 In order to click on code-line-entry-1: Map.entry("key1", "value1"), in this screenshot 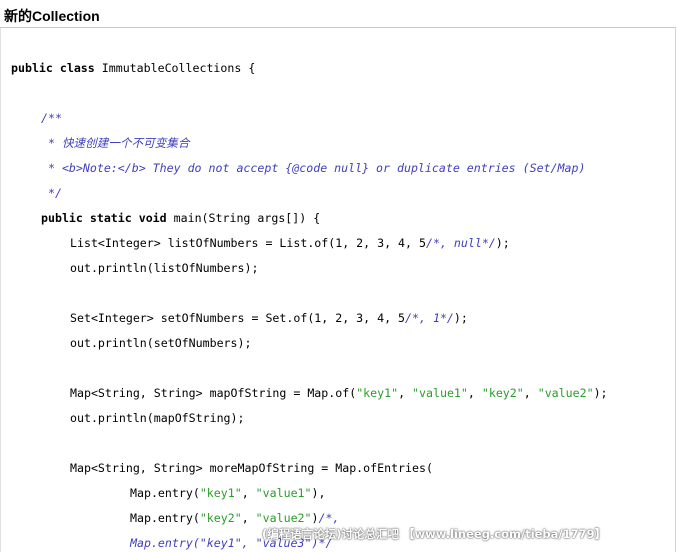, I will do `click(228, 493)`.